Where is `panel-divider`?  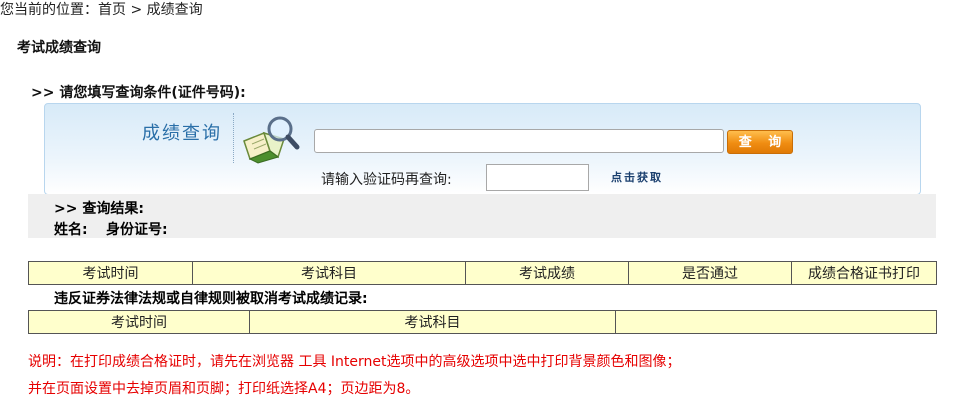 panel-divider is located at coordinates (233, 138).